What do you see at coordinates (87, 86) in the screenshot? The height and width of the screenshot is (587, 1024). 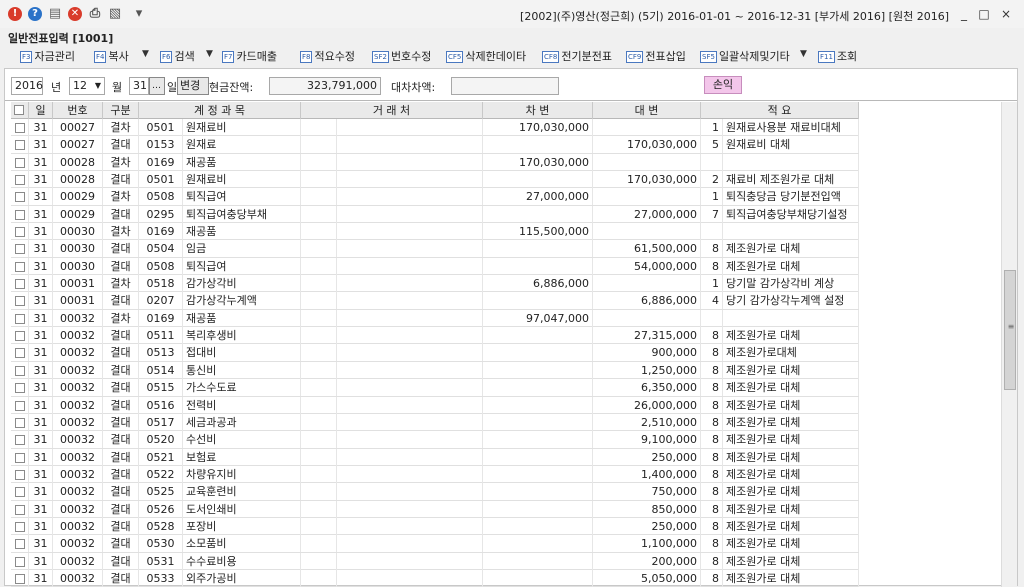 I see `month-select: 12 ▼` at bounding box center [87, 86].